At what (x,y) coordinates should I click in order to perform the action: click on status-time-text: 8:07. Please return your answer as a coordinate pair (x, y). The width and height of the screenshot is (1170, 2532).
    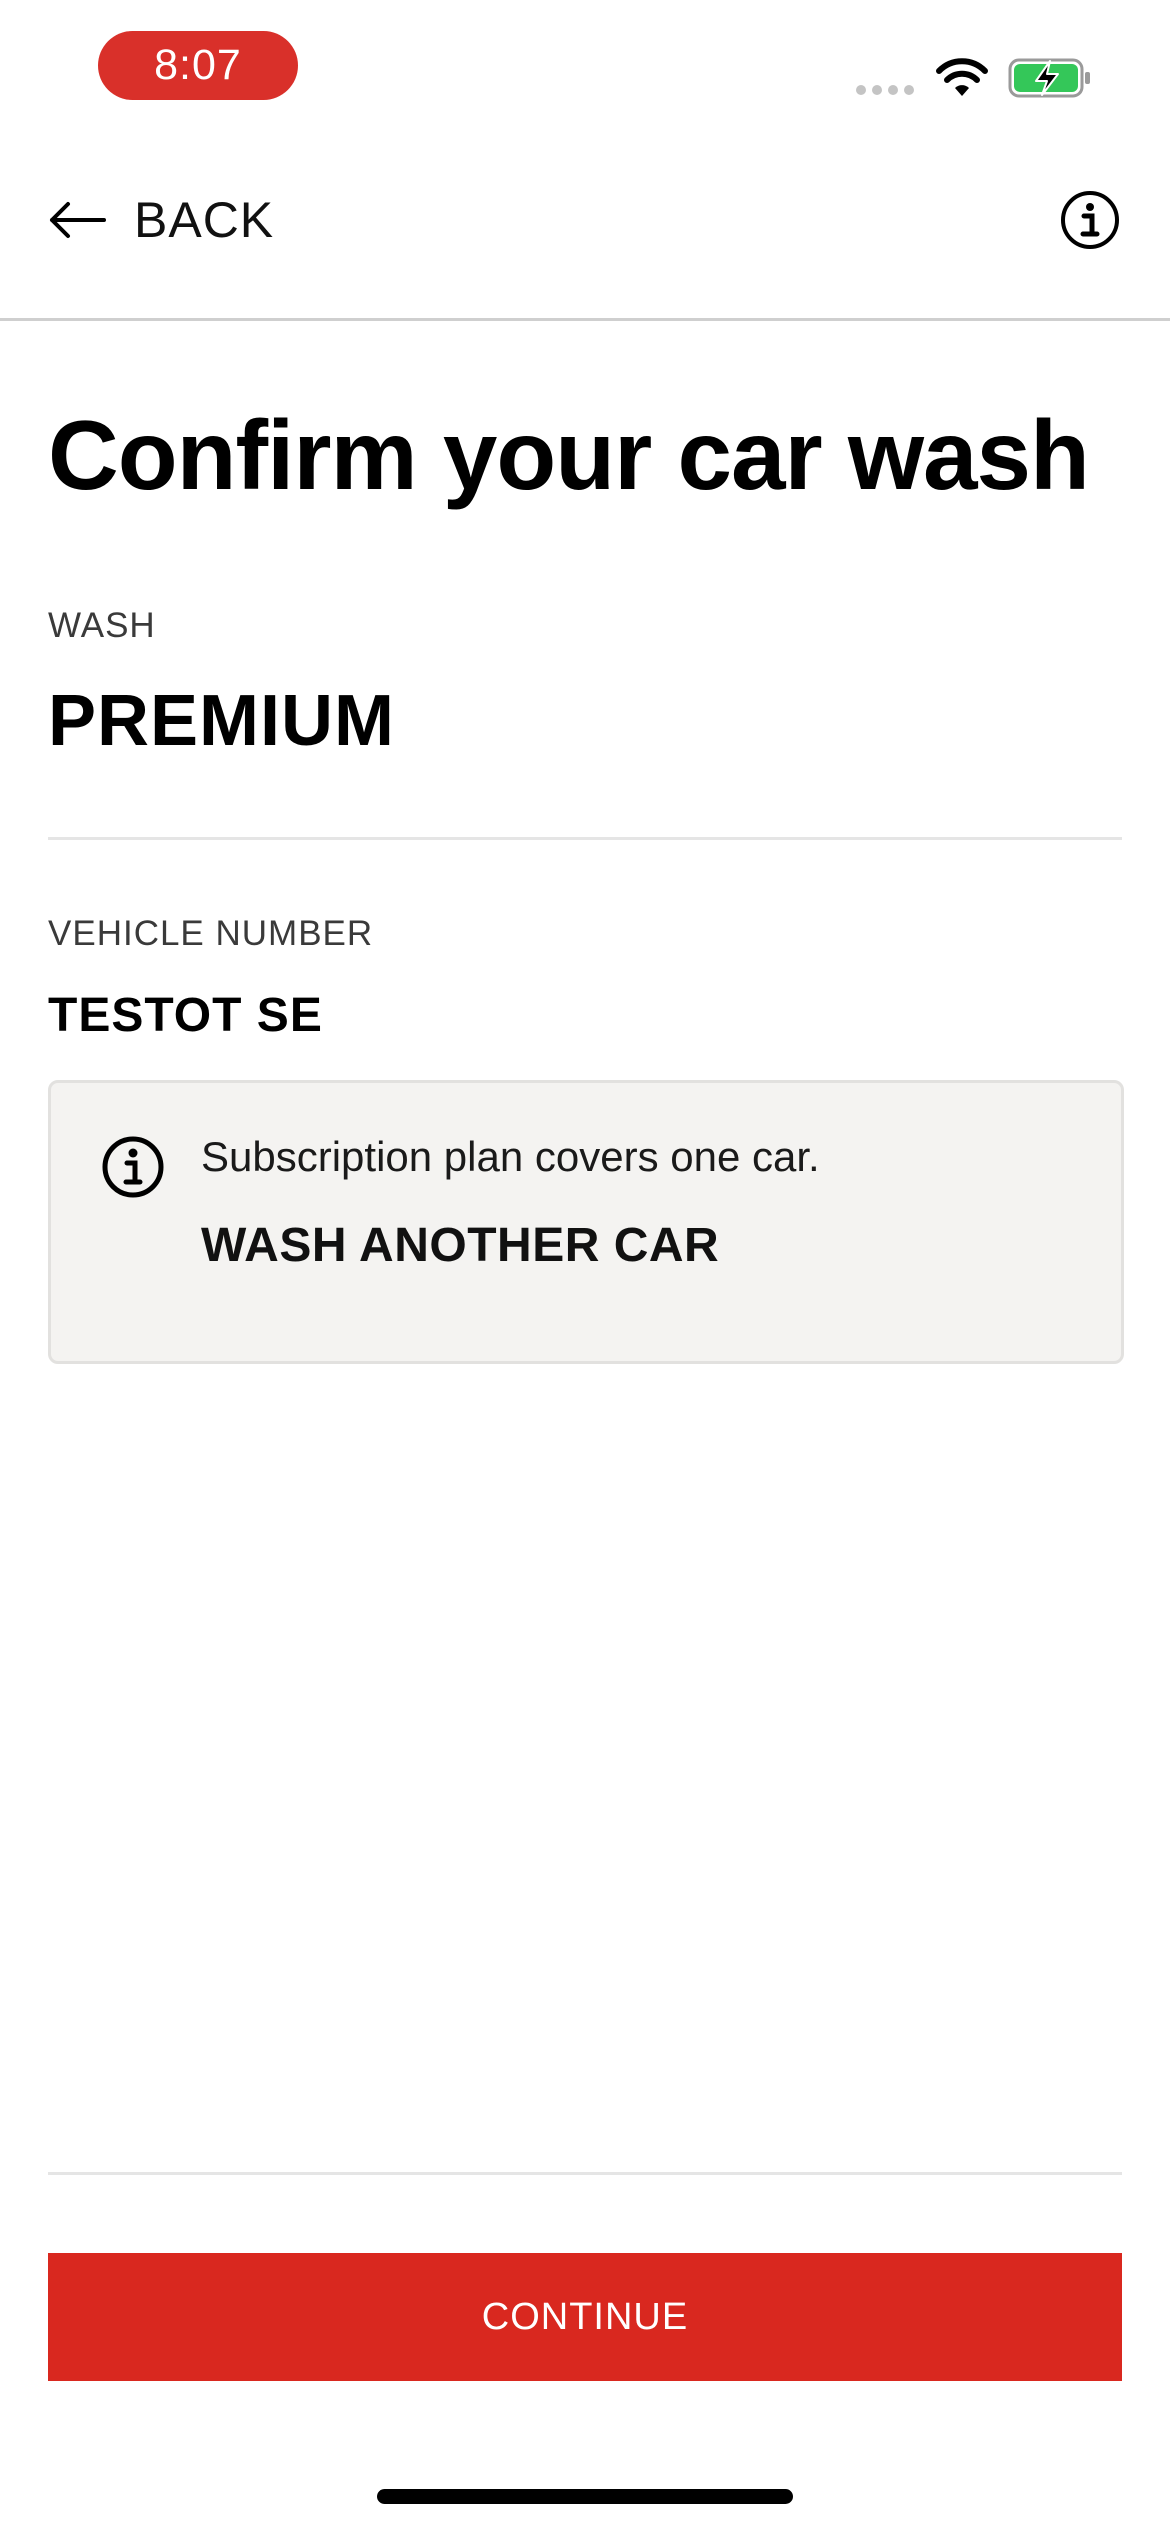
    Looking at the image, I should click on (198, 65).